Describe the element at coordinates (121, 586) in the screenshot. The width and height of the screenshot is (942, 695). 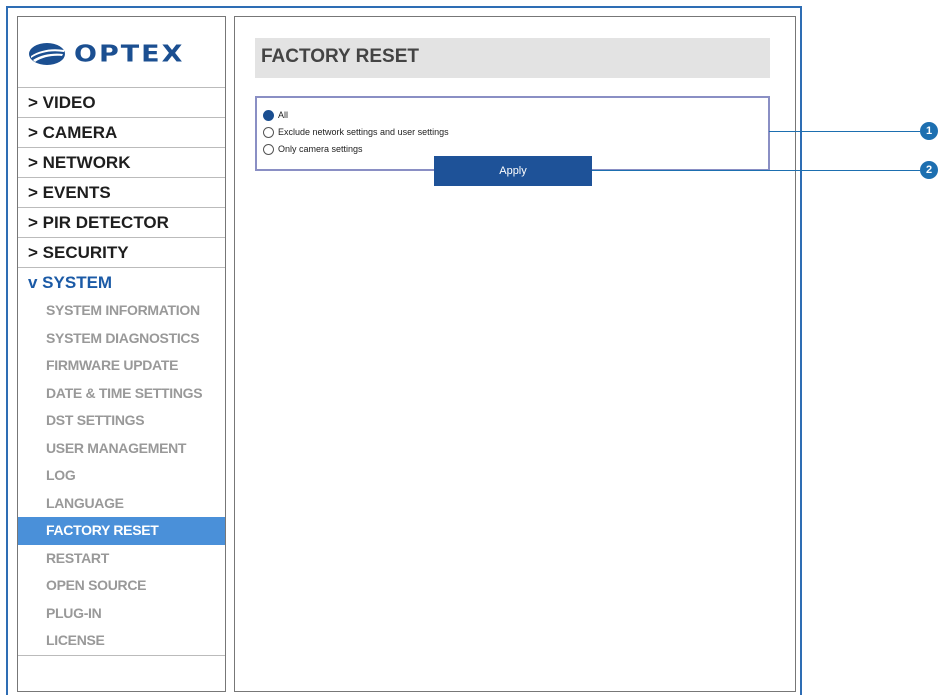
I see `submenu-open-source: OPEN SOURCE` at that location.